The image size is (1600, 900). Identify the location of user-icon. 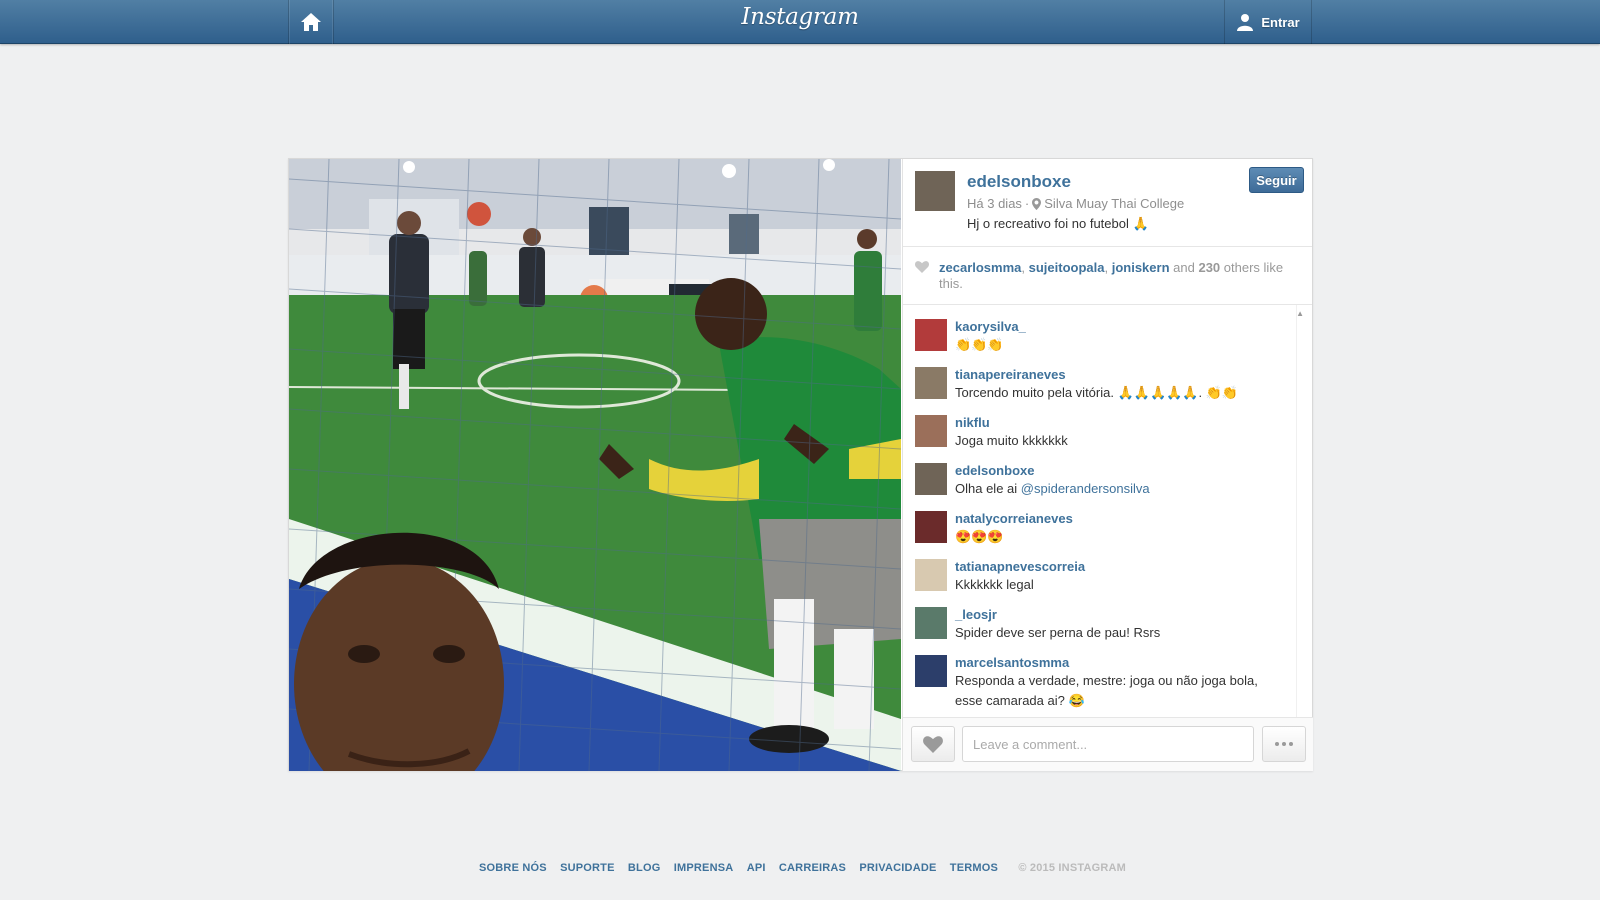
(1245, 22).